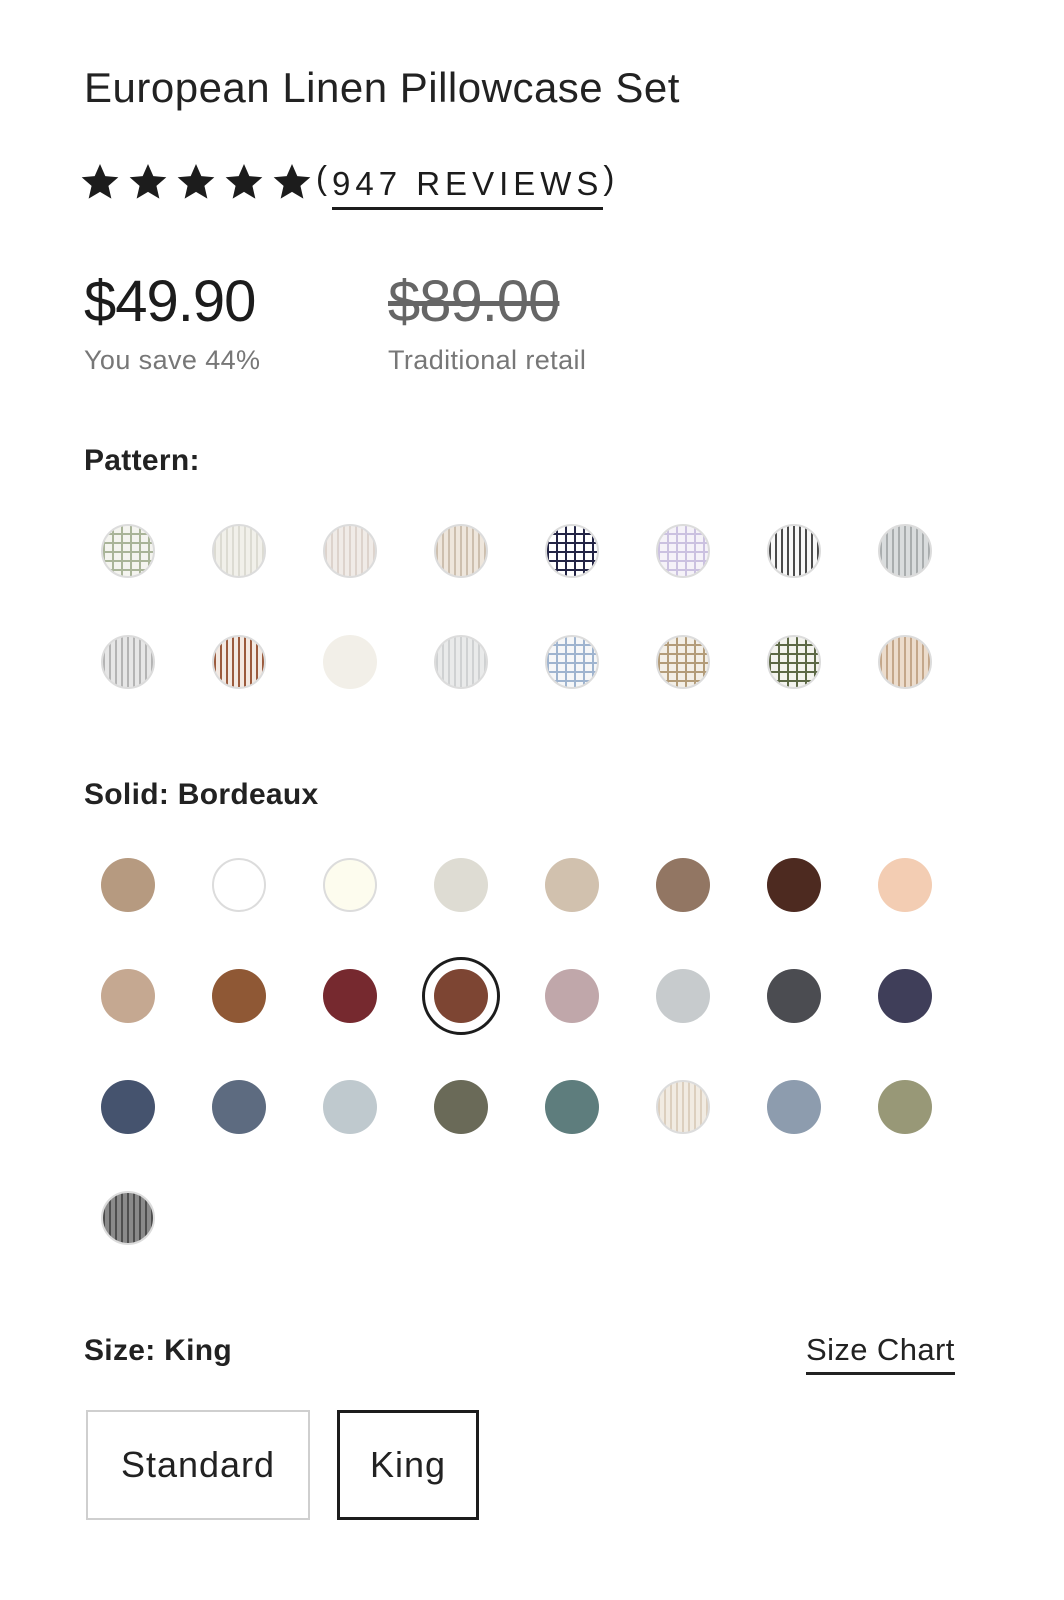 This screenshot has width=1064, height=1600. What do you see at coordinates (324, 177) in the screenshot?
I see `paren-open: (` at bounding box center [324, 177].